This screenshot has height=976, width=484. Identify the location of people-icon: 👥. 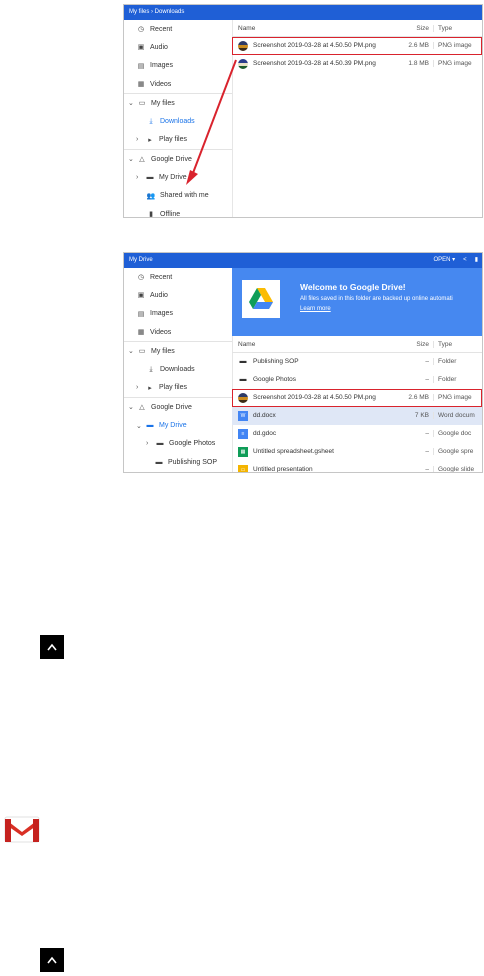
(151, 196).